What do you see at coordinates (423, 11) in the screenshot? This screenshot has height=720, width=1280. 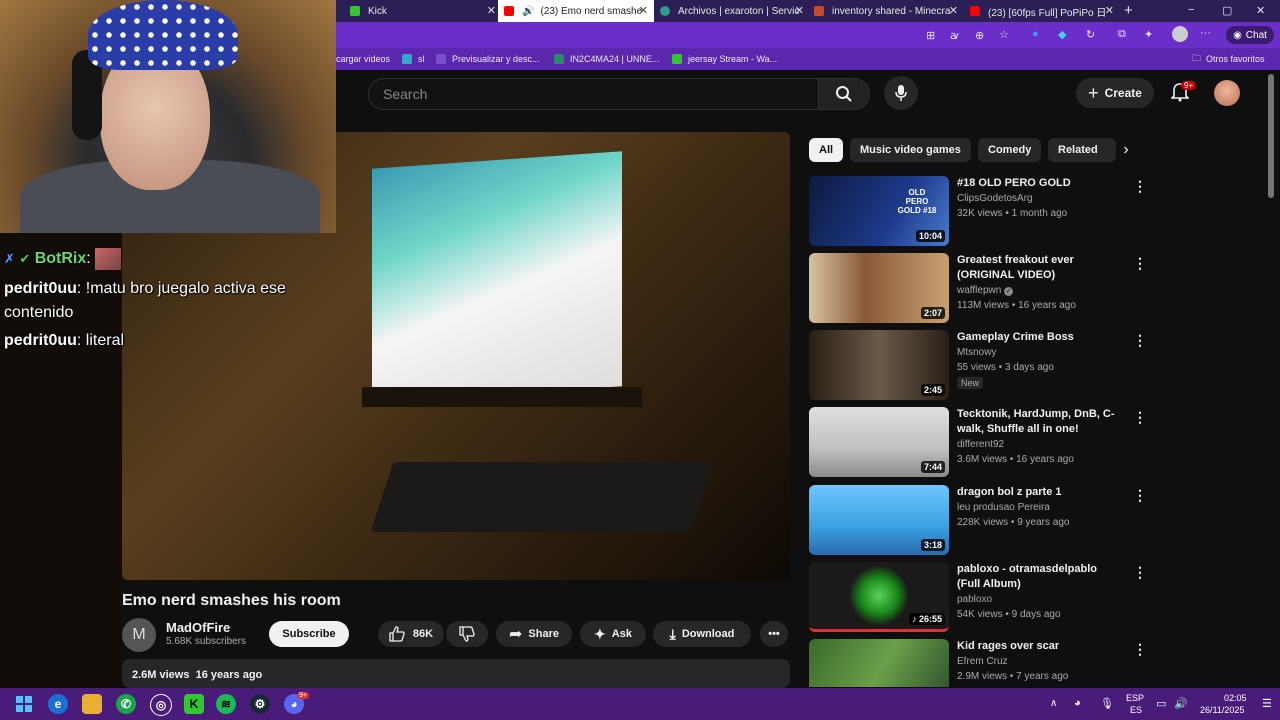 I see `tab-kick: Kick ✕` at bounding box center [423, 11].